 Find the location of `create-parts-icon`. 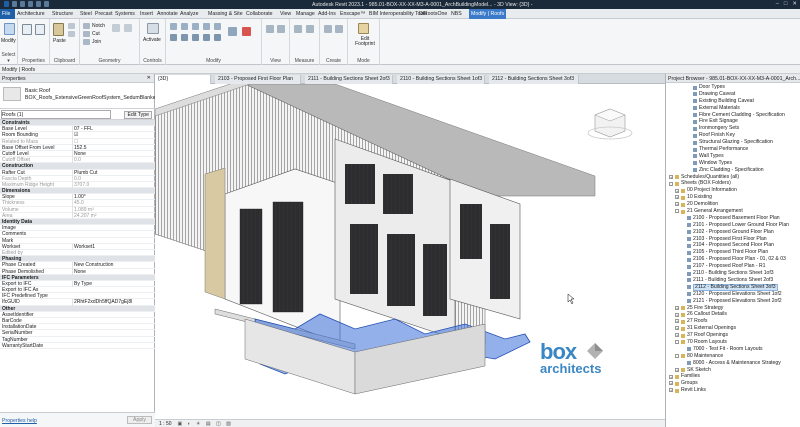

create-parts-icon is located at coordinates (328, 29).